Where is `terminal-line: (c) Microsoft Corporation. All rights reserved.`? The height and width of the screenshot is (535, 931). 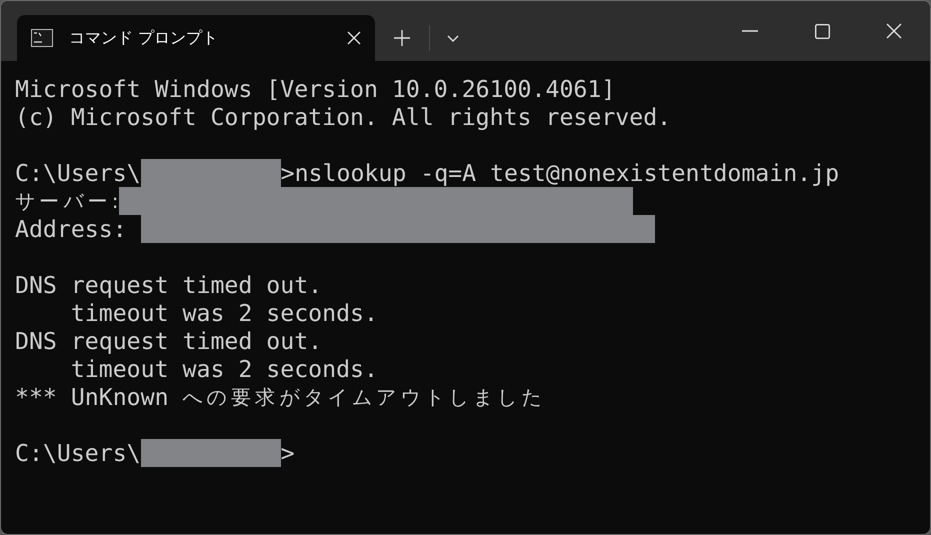
terminal-line: (c) Microsoft Corporation. All rights reserved. is located at coordinates (343, 117).